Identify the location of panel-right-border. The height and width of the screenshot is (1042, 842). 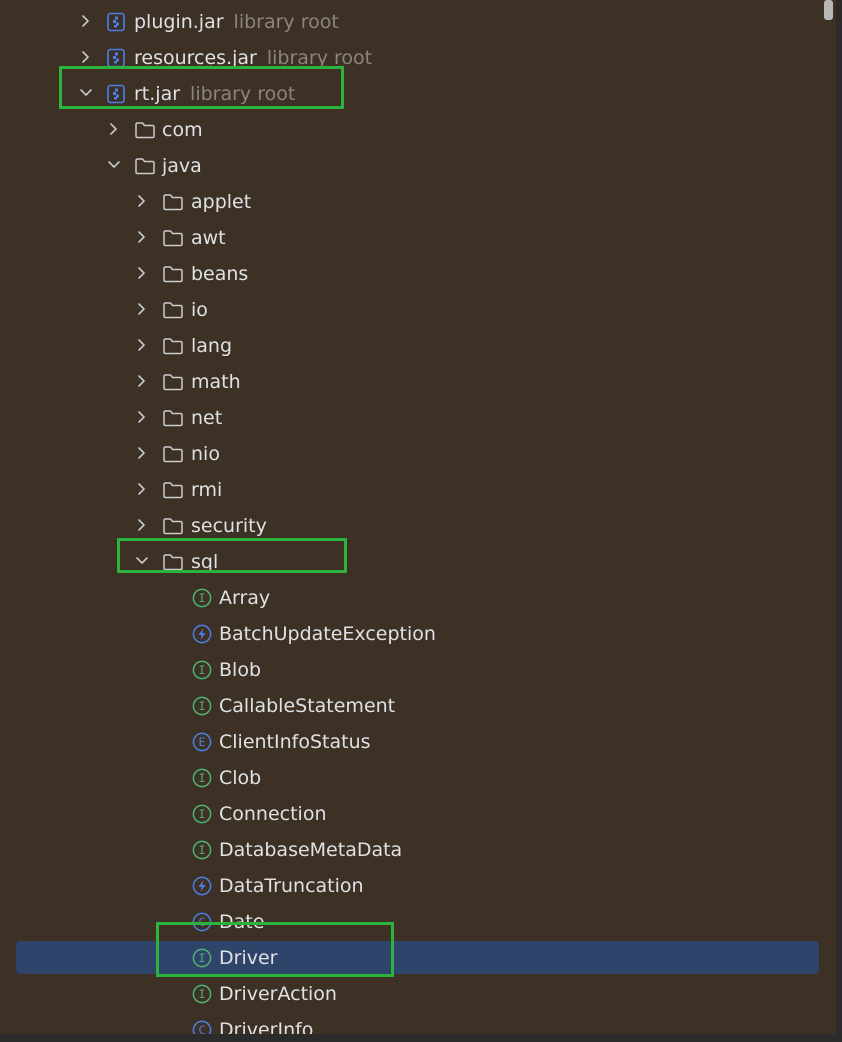
(839, 521).